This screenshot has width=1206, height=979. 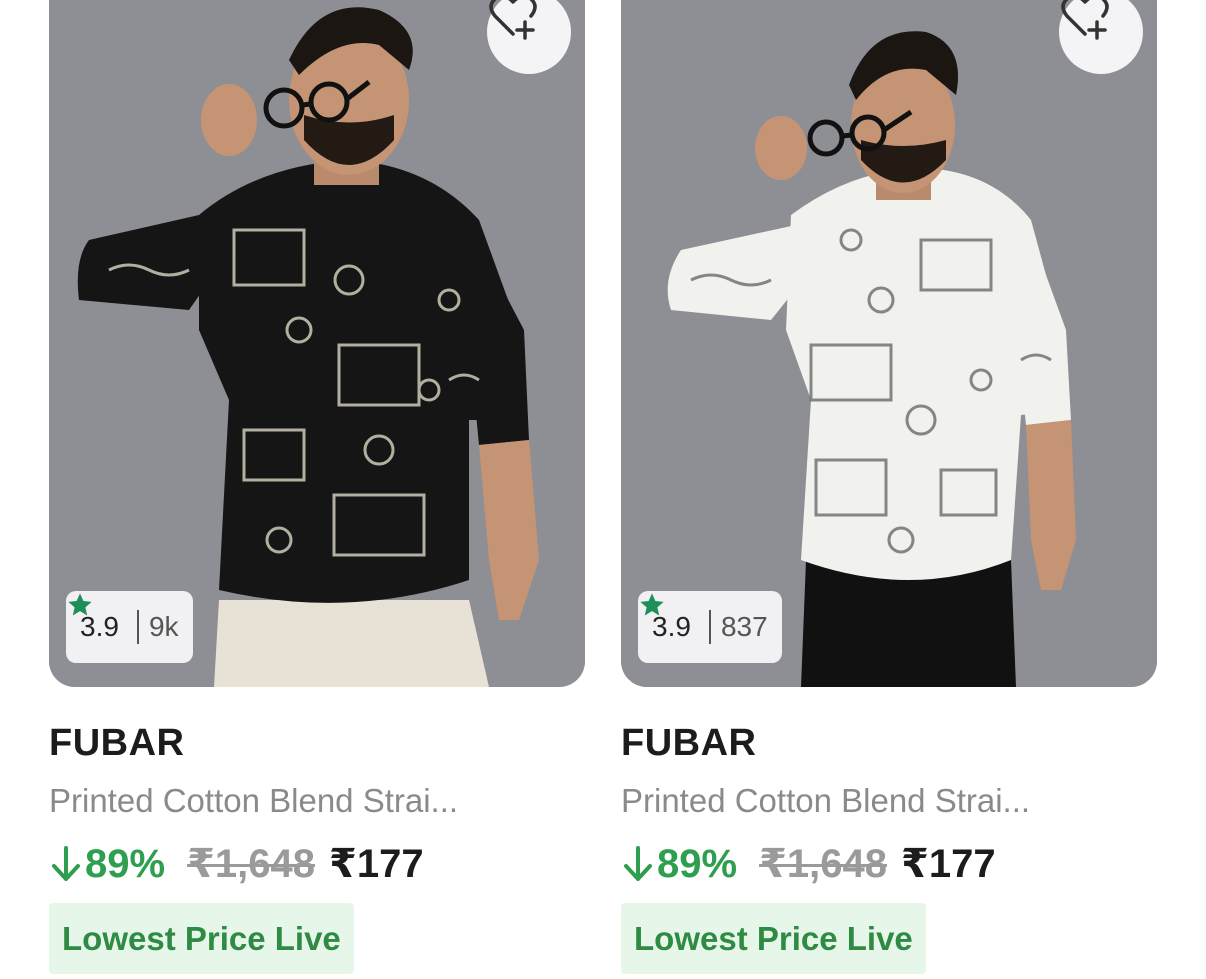 I want to click on rating-count: 9k, so click(x=163, y=626).